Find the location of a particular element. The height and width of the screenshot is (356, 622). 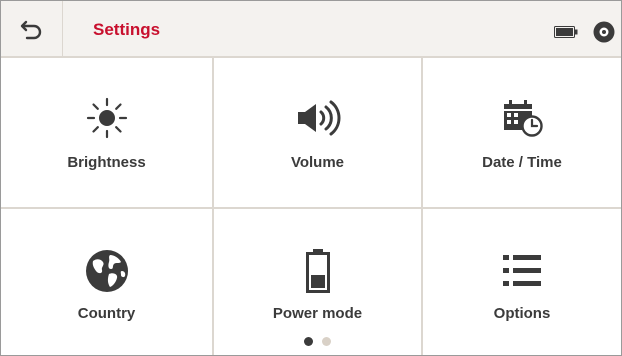

tile-volume: Volume is located at coordinates (317, 132).